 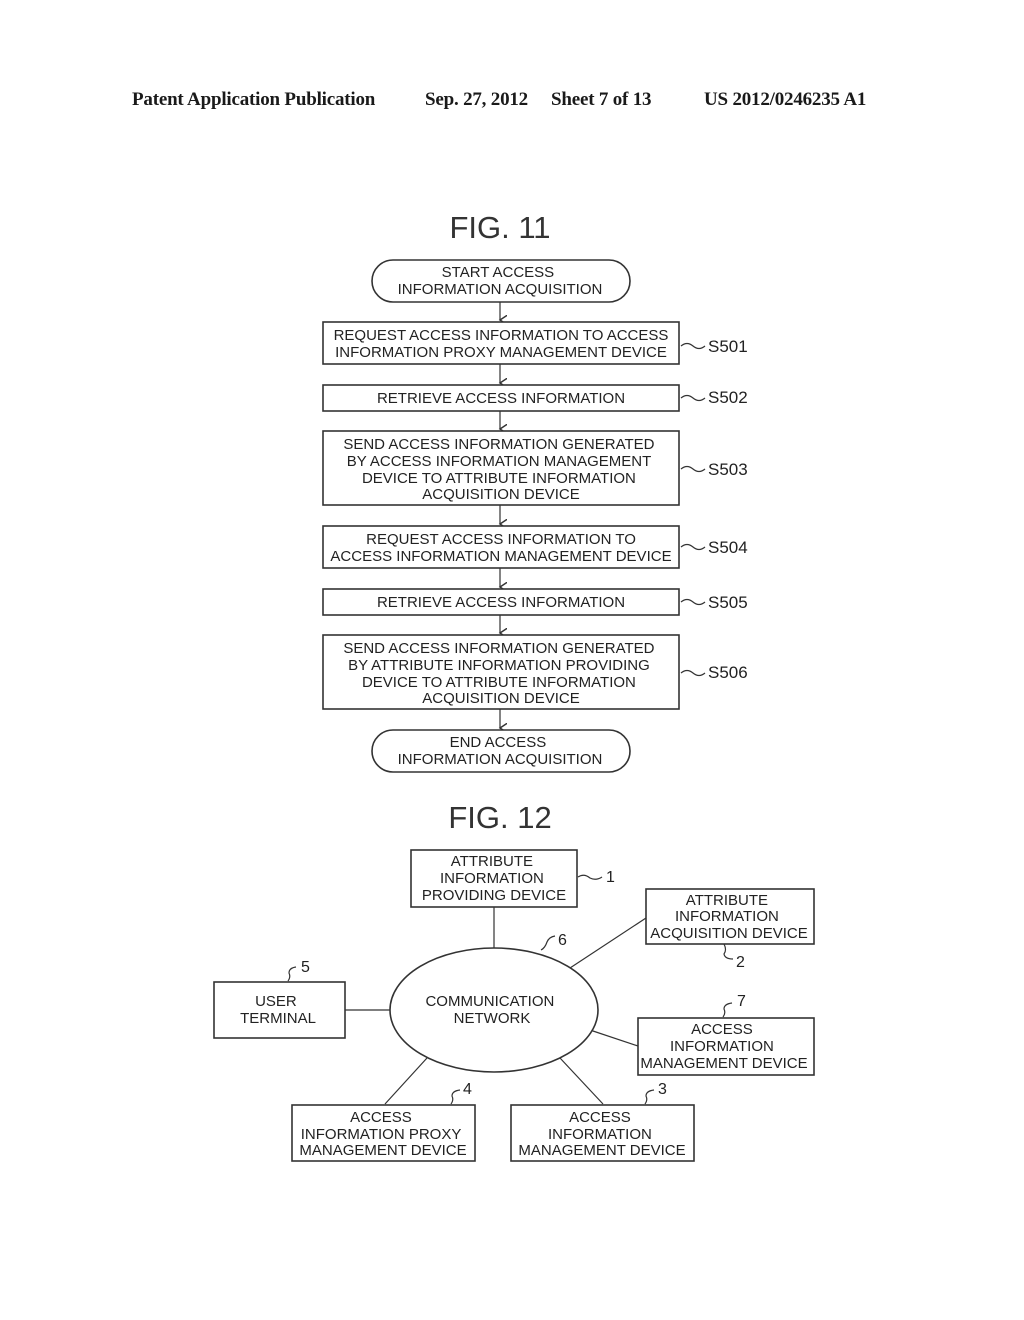 What do you see at coordinates (562, 940) in the screenshot?
I see `ref-number: 6` at bounding box center [562, 940].